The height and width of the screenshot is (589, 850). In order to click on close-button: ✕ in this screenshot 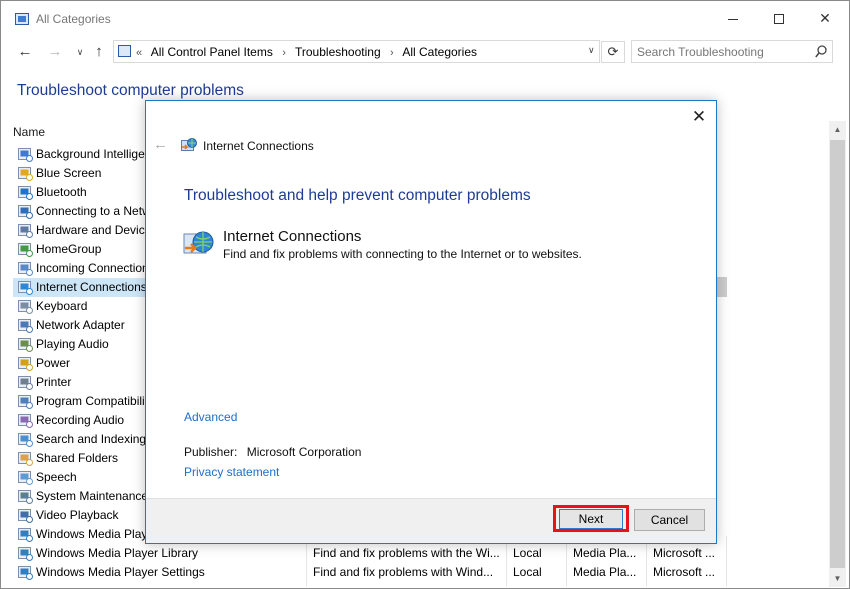, I will do `click(825, 18)`.